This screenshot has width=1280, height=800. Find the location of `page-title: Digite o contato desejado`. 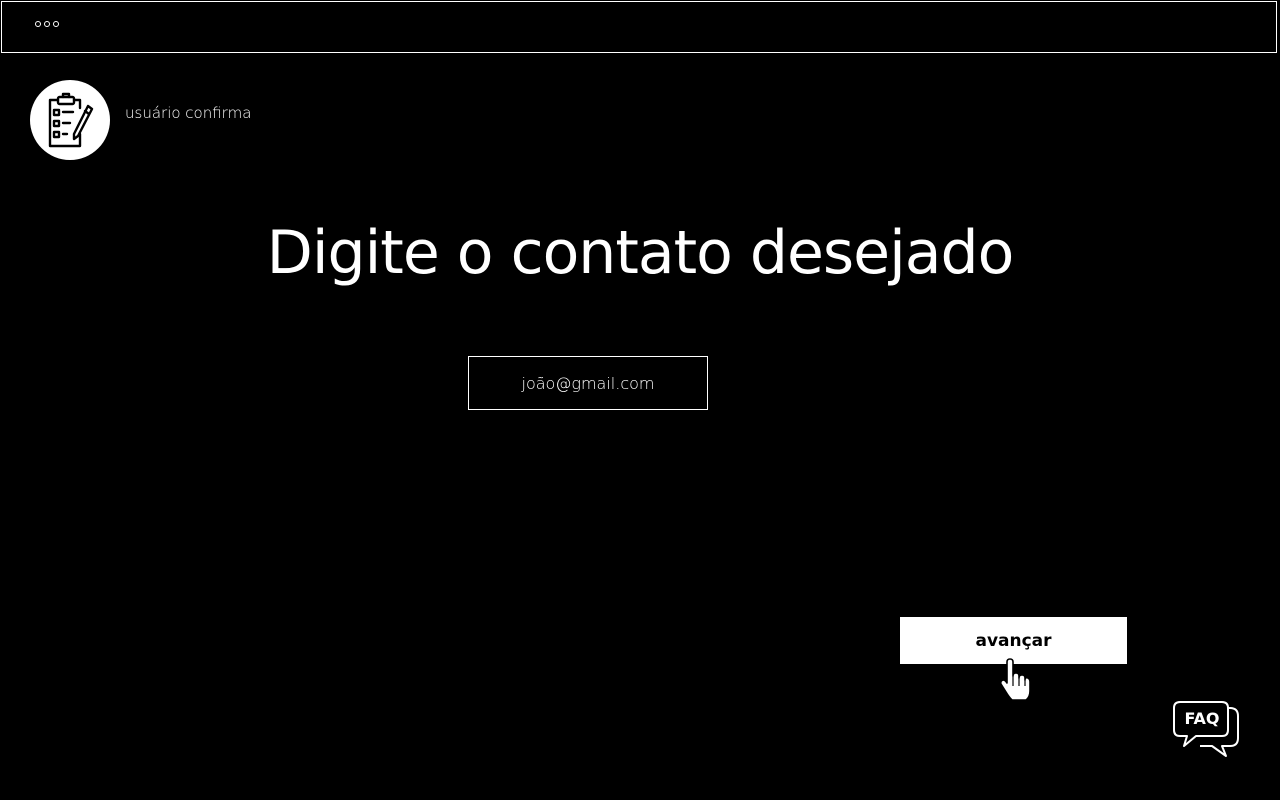

page-title: Digite o contato desejado is located at coordinates (640, 253).